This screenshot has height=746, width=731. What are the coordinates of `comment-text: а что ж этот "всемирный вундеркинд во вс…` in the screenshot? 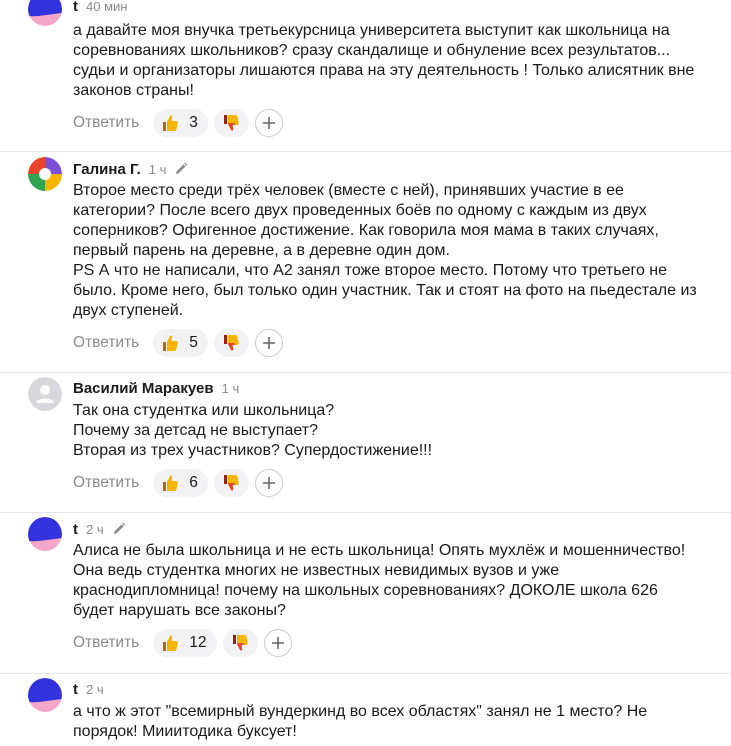 It's located at (360, 721).